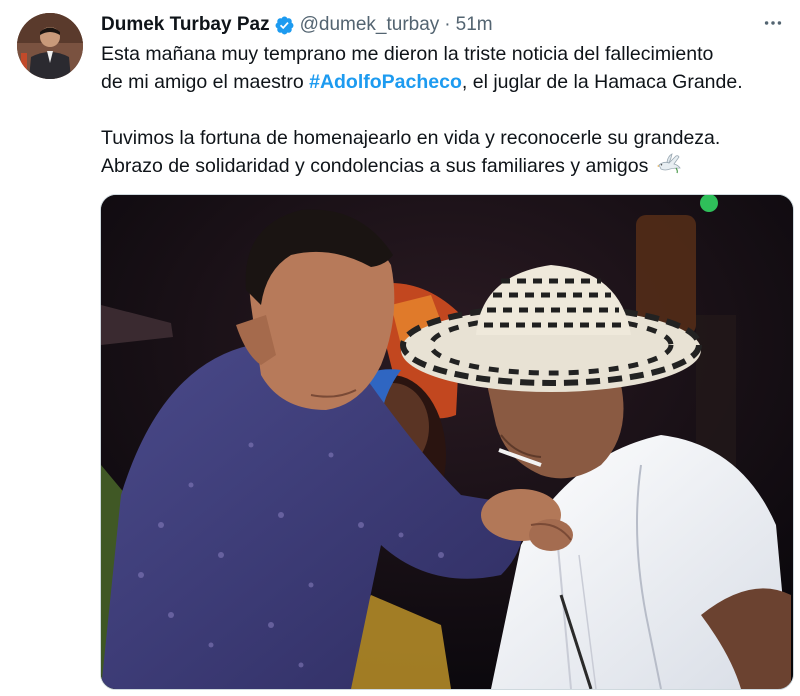  I want to click on avatar-image, so click(50, 46).